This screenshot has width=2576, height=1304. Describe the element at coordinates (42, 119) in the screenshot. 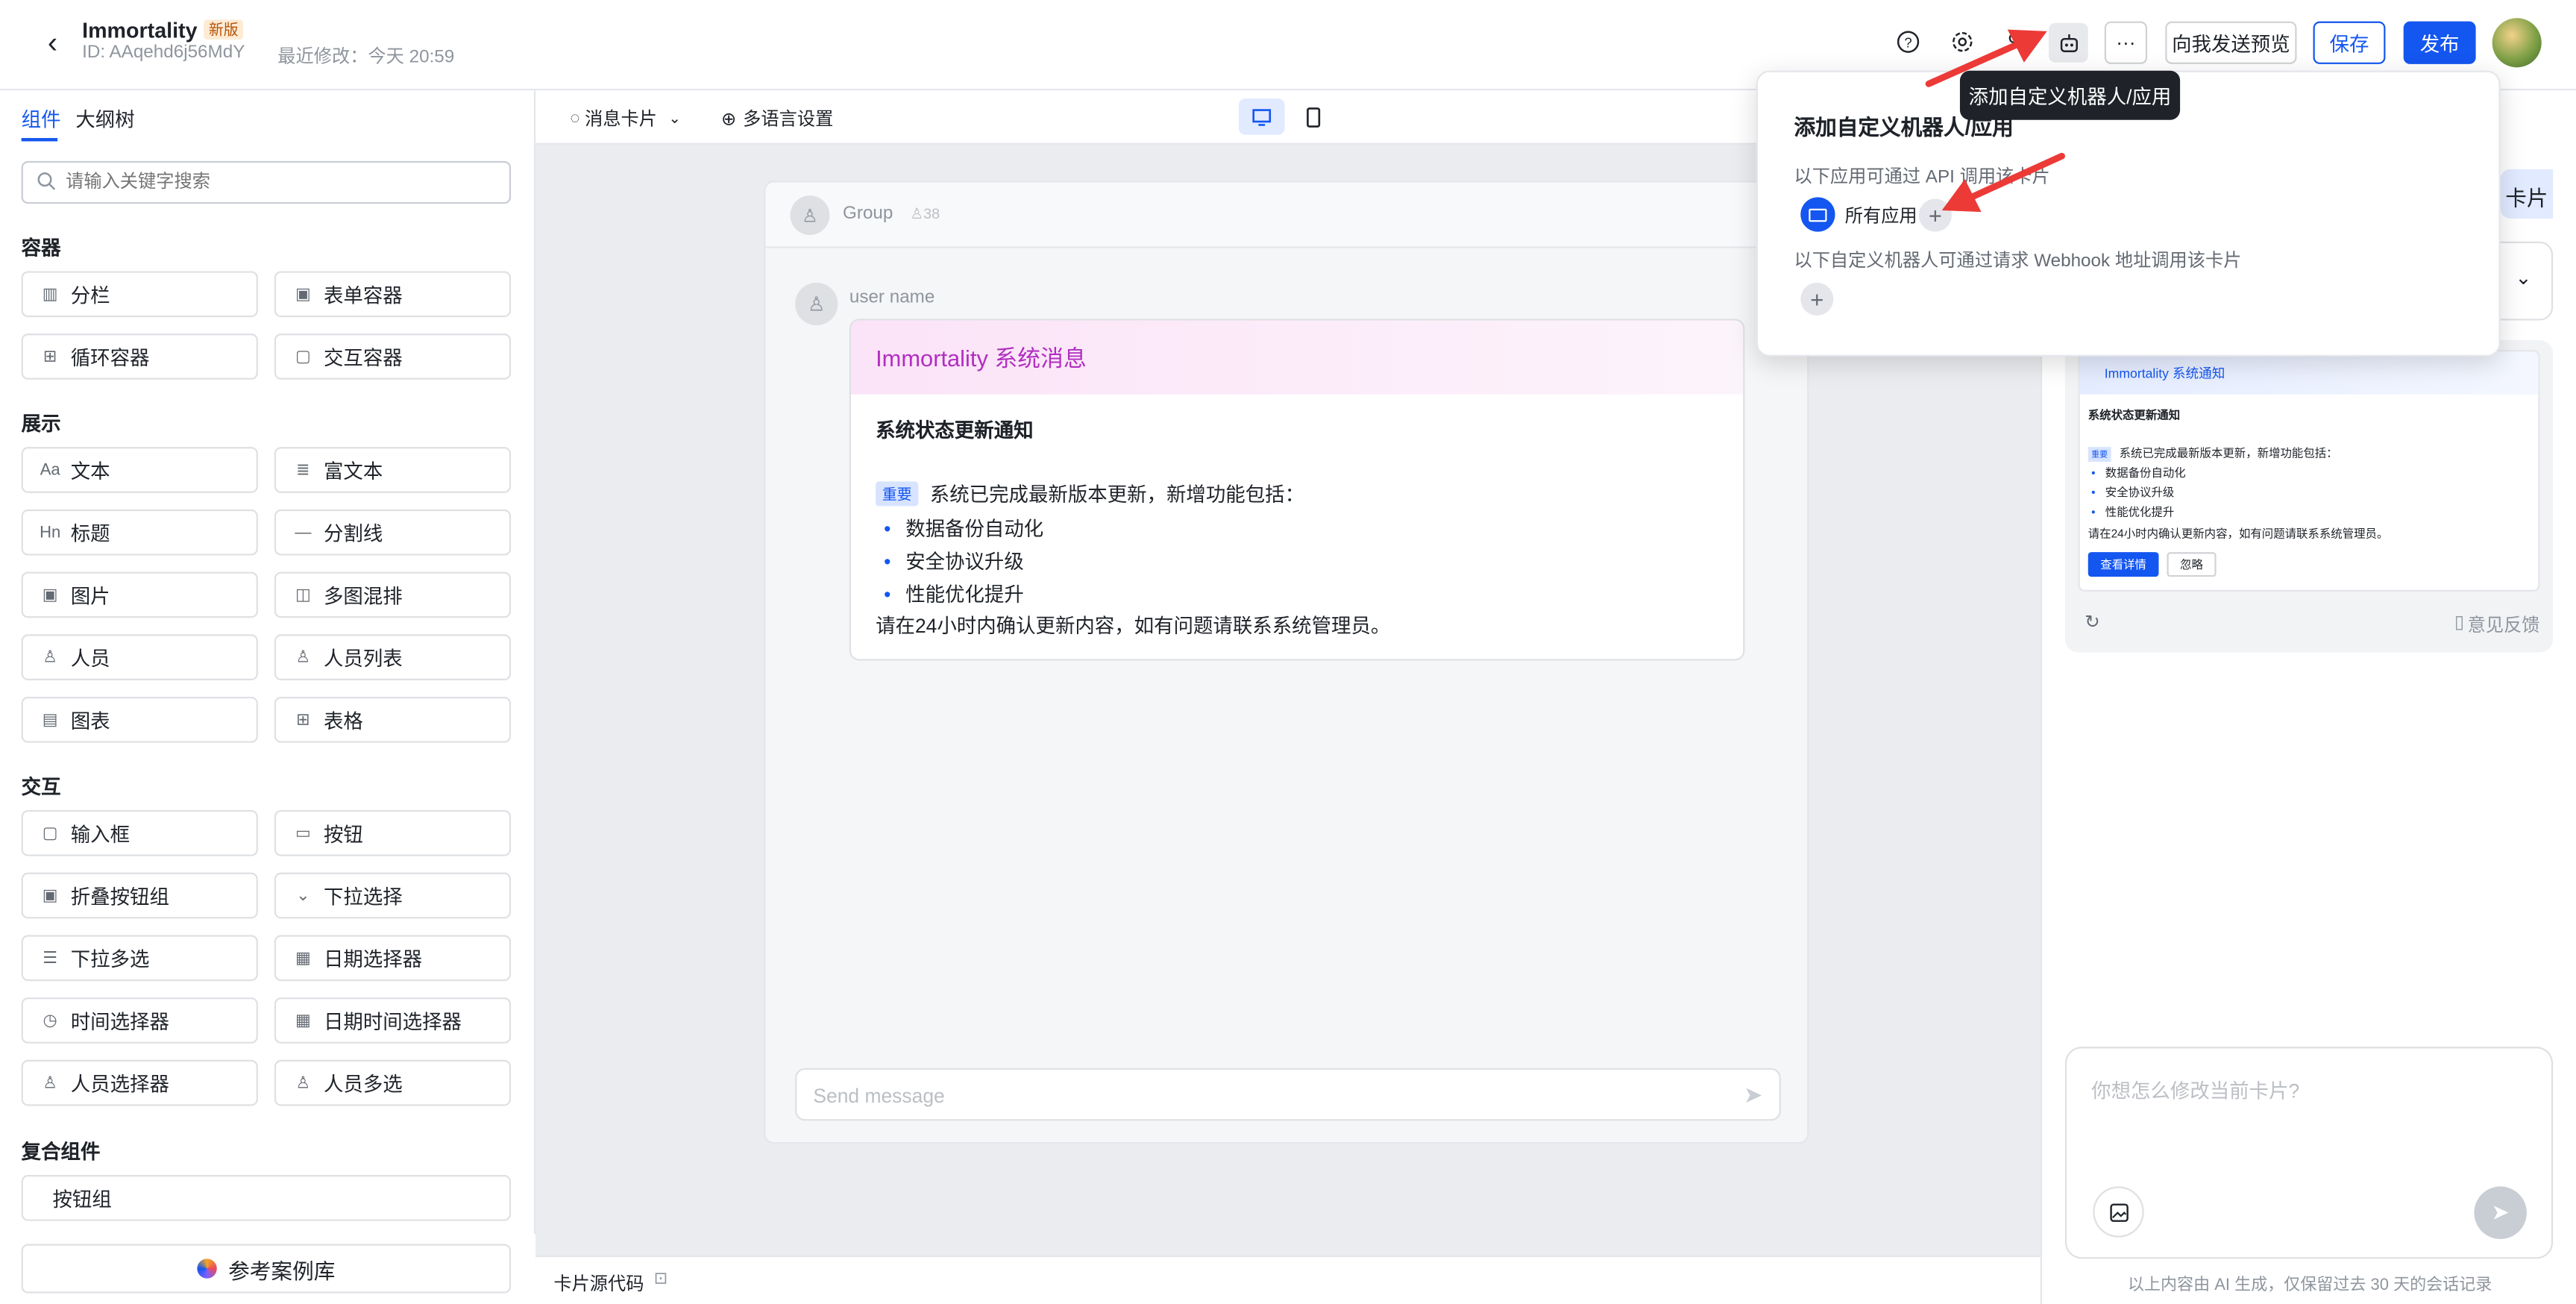

I see `tab-components: 组件` at that location.